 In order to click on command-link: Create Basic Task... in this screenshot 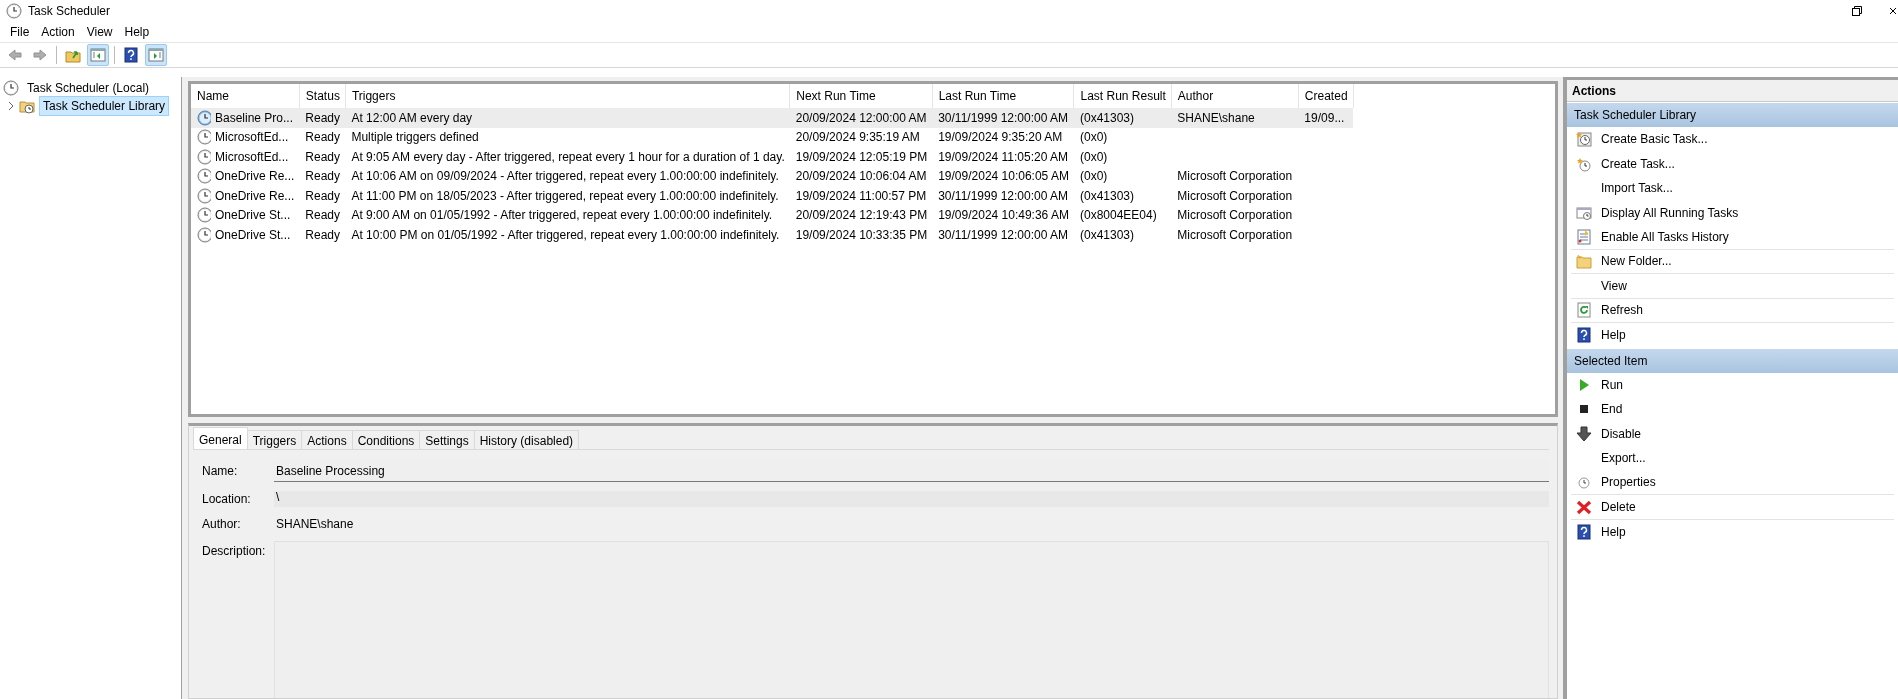, I will do `click(1732, 139)`.